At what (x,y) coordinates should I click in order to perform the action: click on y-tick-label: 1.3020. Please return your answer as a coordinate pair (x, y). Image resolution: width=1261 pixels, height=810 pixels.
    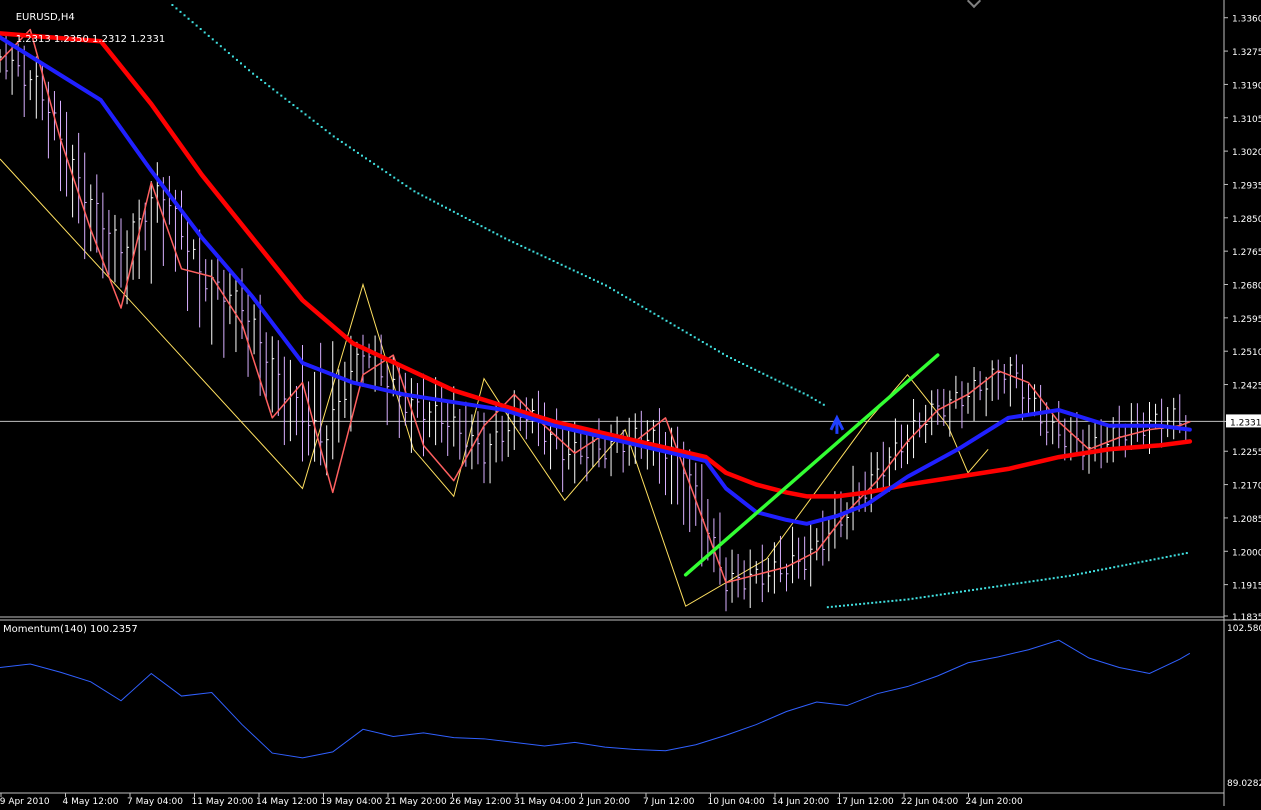
    Looking at the image, I should click on (1246, 153).